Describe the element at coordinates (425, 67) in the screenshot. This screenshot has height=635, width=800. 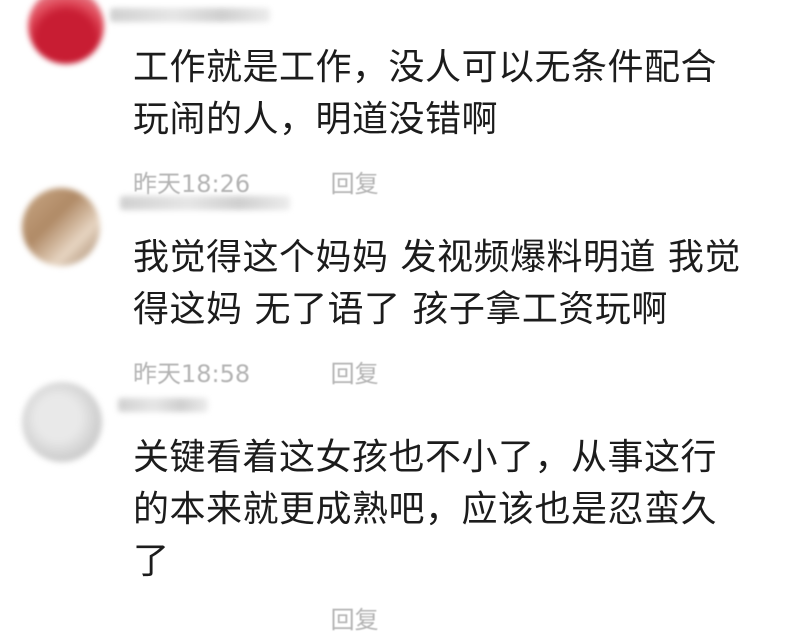
I see `comment-text-line: 工作就是工作，没人可以无条件配合` at that location.